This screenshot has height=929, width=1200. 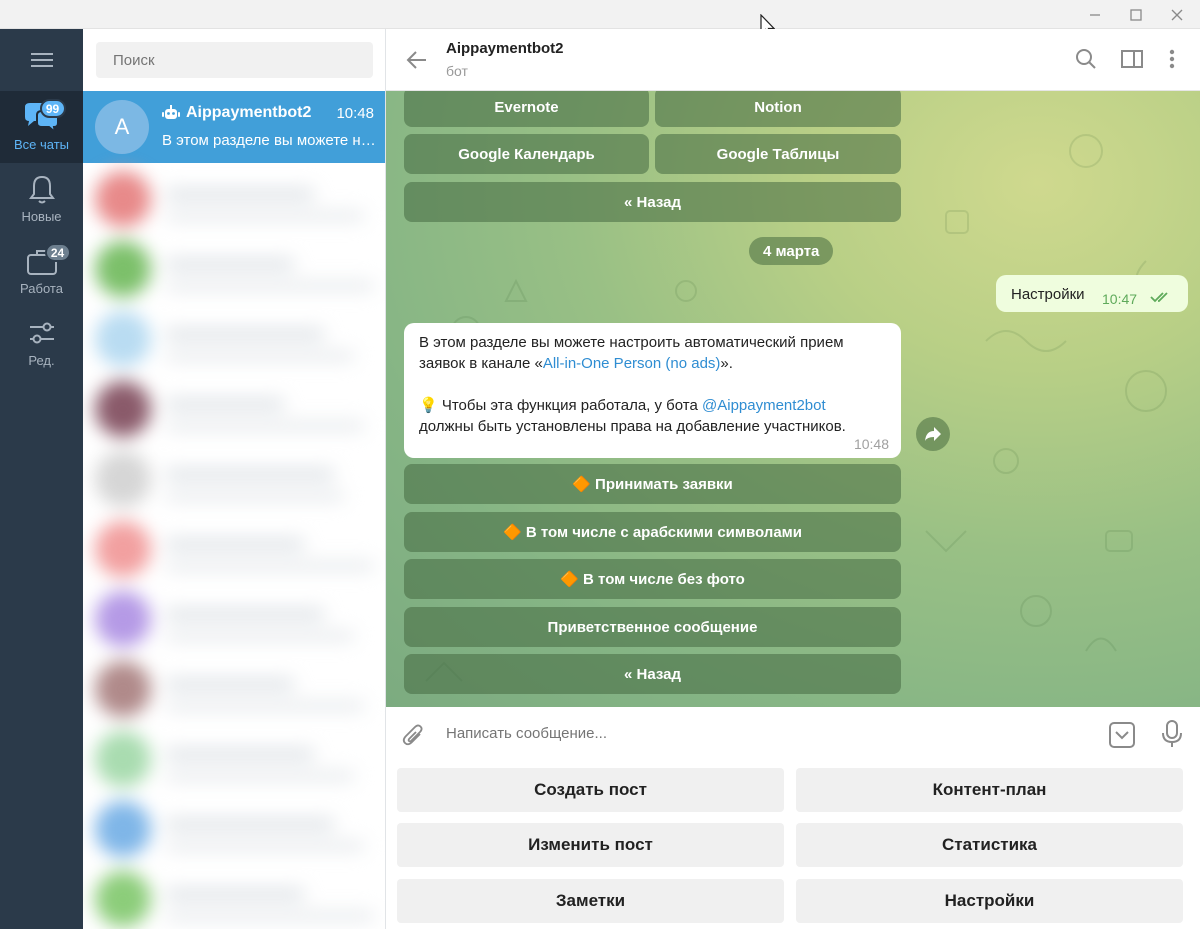 What do you see at coordinates (652, 579) in the screenshot?
I see `inline-button-no-photo: 🔶 В том числе без фото` at bounding box center [652, 579].